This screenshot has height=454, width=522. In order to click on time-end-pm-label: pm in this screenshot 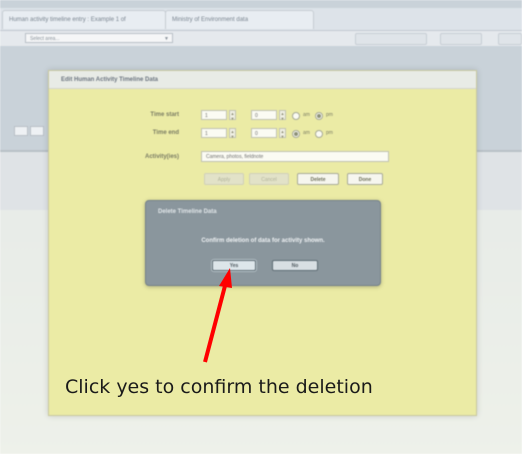, I will do `click(329, 133)`.